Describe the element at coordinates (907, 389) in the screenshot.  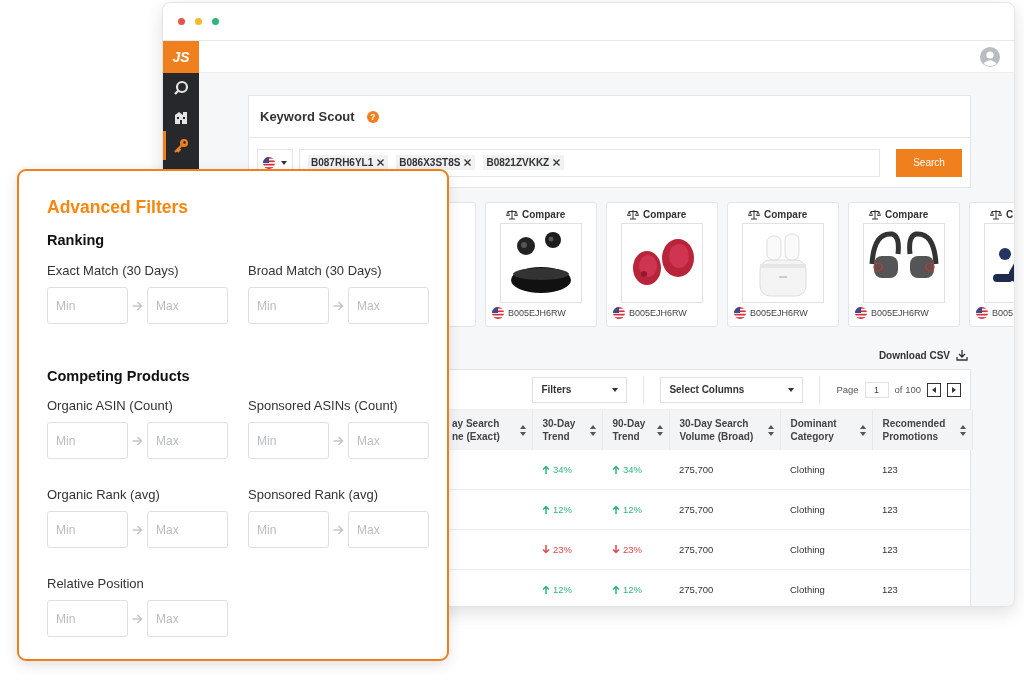
I see `page-total: of 100` at that location.